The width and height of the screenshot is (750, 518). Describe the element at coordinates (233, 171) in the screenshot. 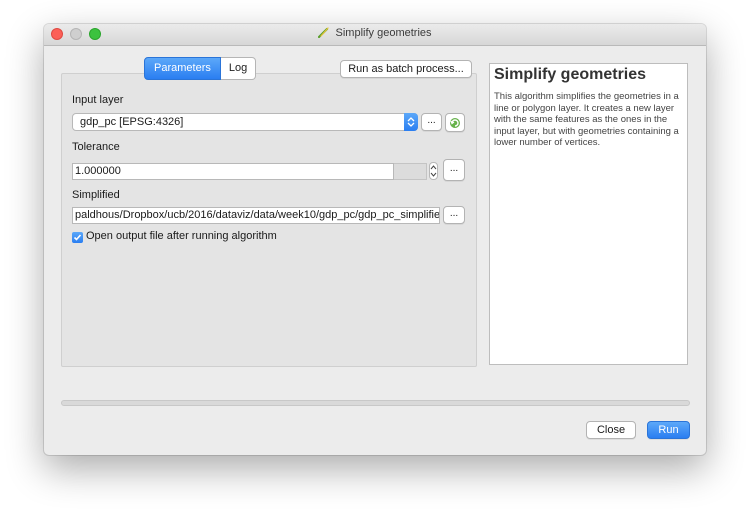

I see `tolerance-input: 1.000000` at that location.